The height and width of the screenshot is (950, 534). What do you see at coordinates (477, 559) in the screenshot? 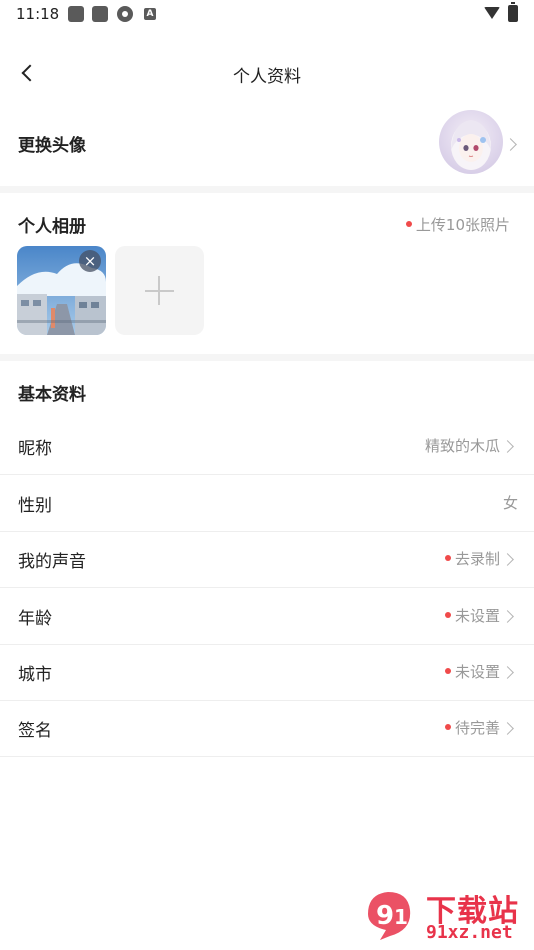
I see `info-value-text: 去录制` at bounding box center [477, 559].